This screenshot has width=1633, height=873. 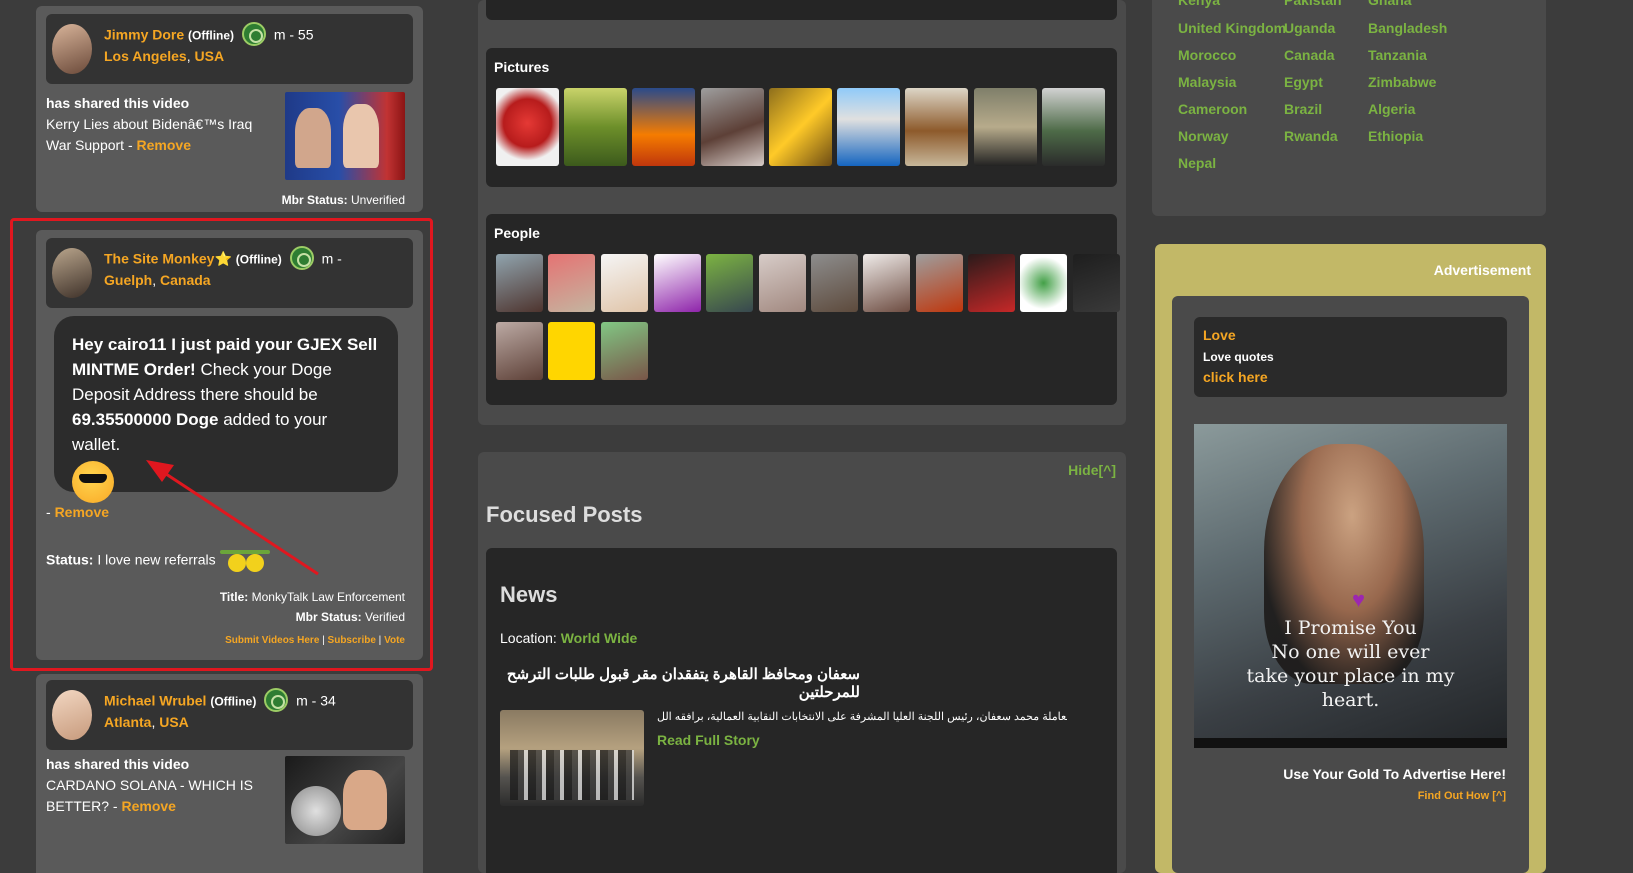 What do you see at coordinates (1313, 4) in the screenshot?
I see `country-link: Pakistan` at bounding box center [1313, 4].